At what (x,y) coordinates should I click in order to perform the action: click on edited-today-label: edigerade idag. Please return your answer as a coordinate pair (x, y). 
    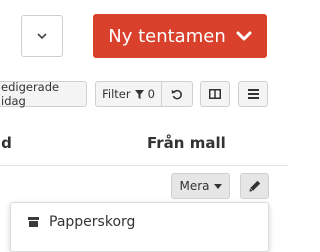
    Looking at the image, I should click on (30, 94).